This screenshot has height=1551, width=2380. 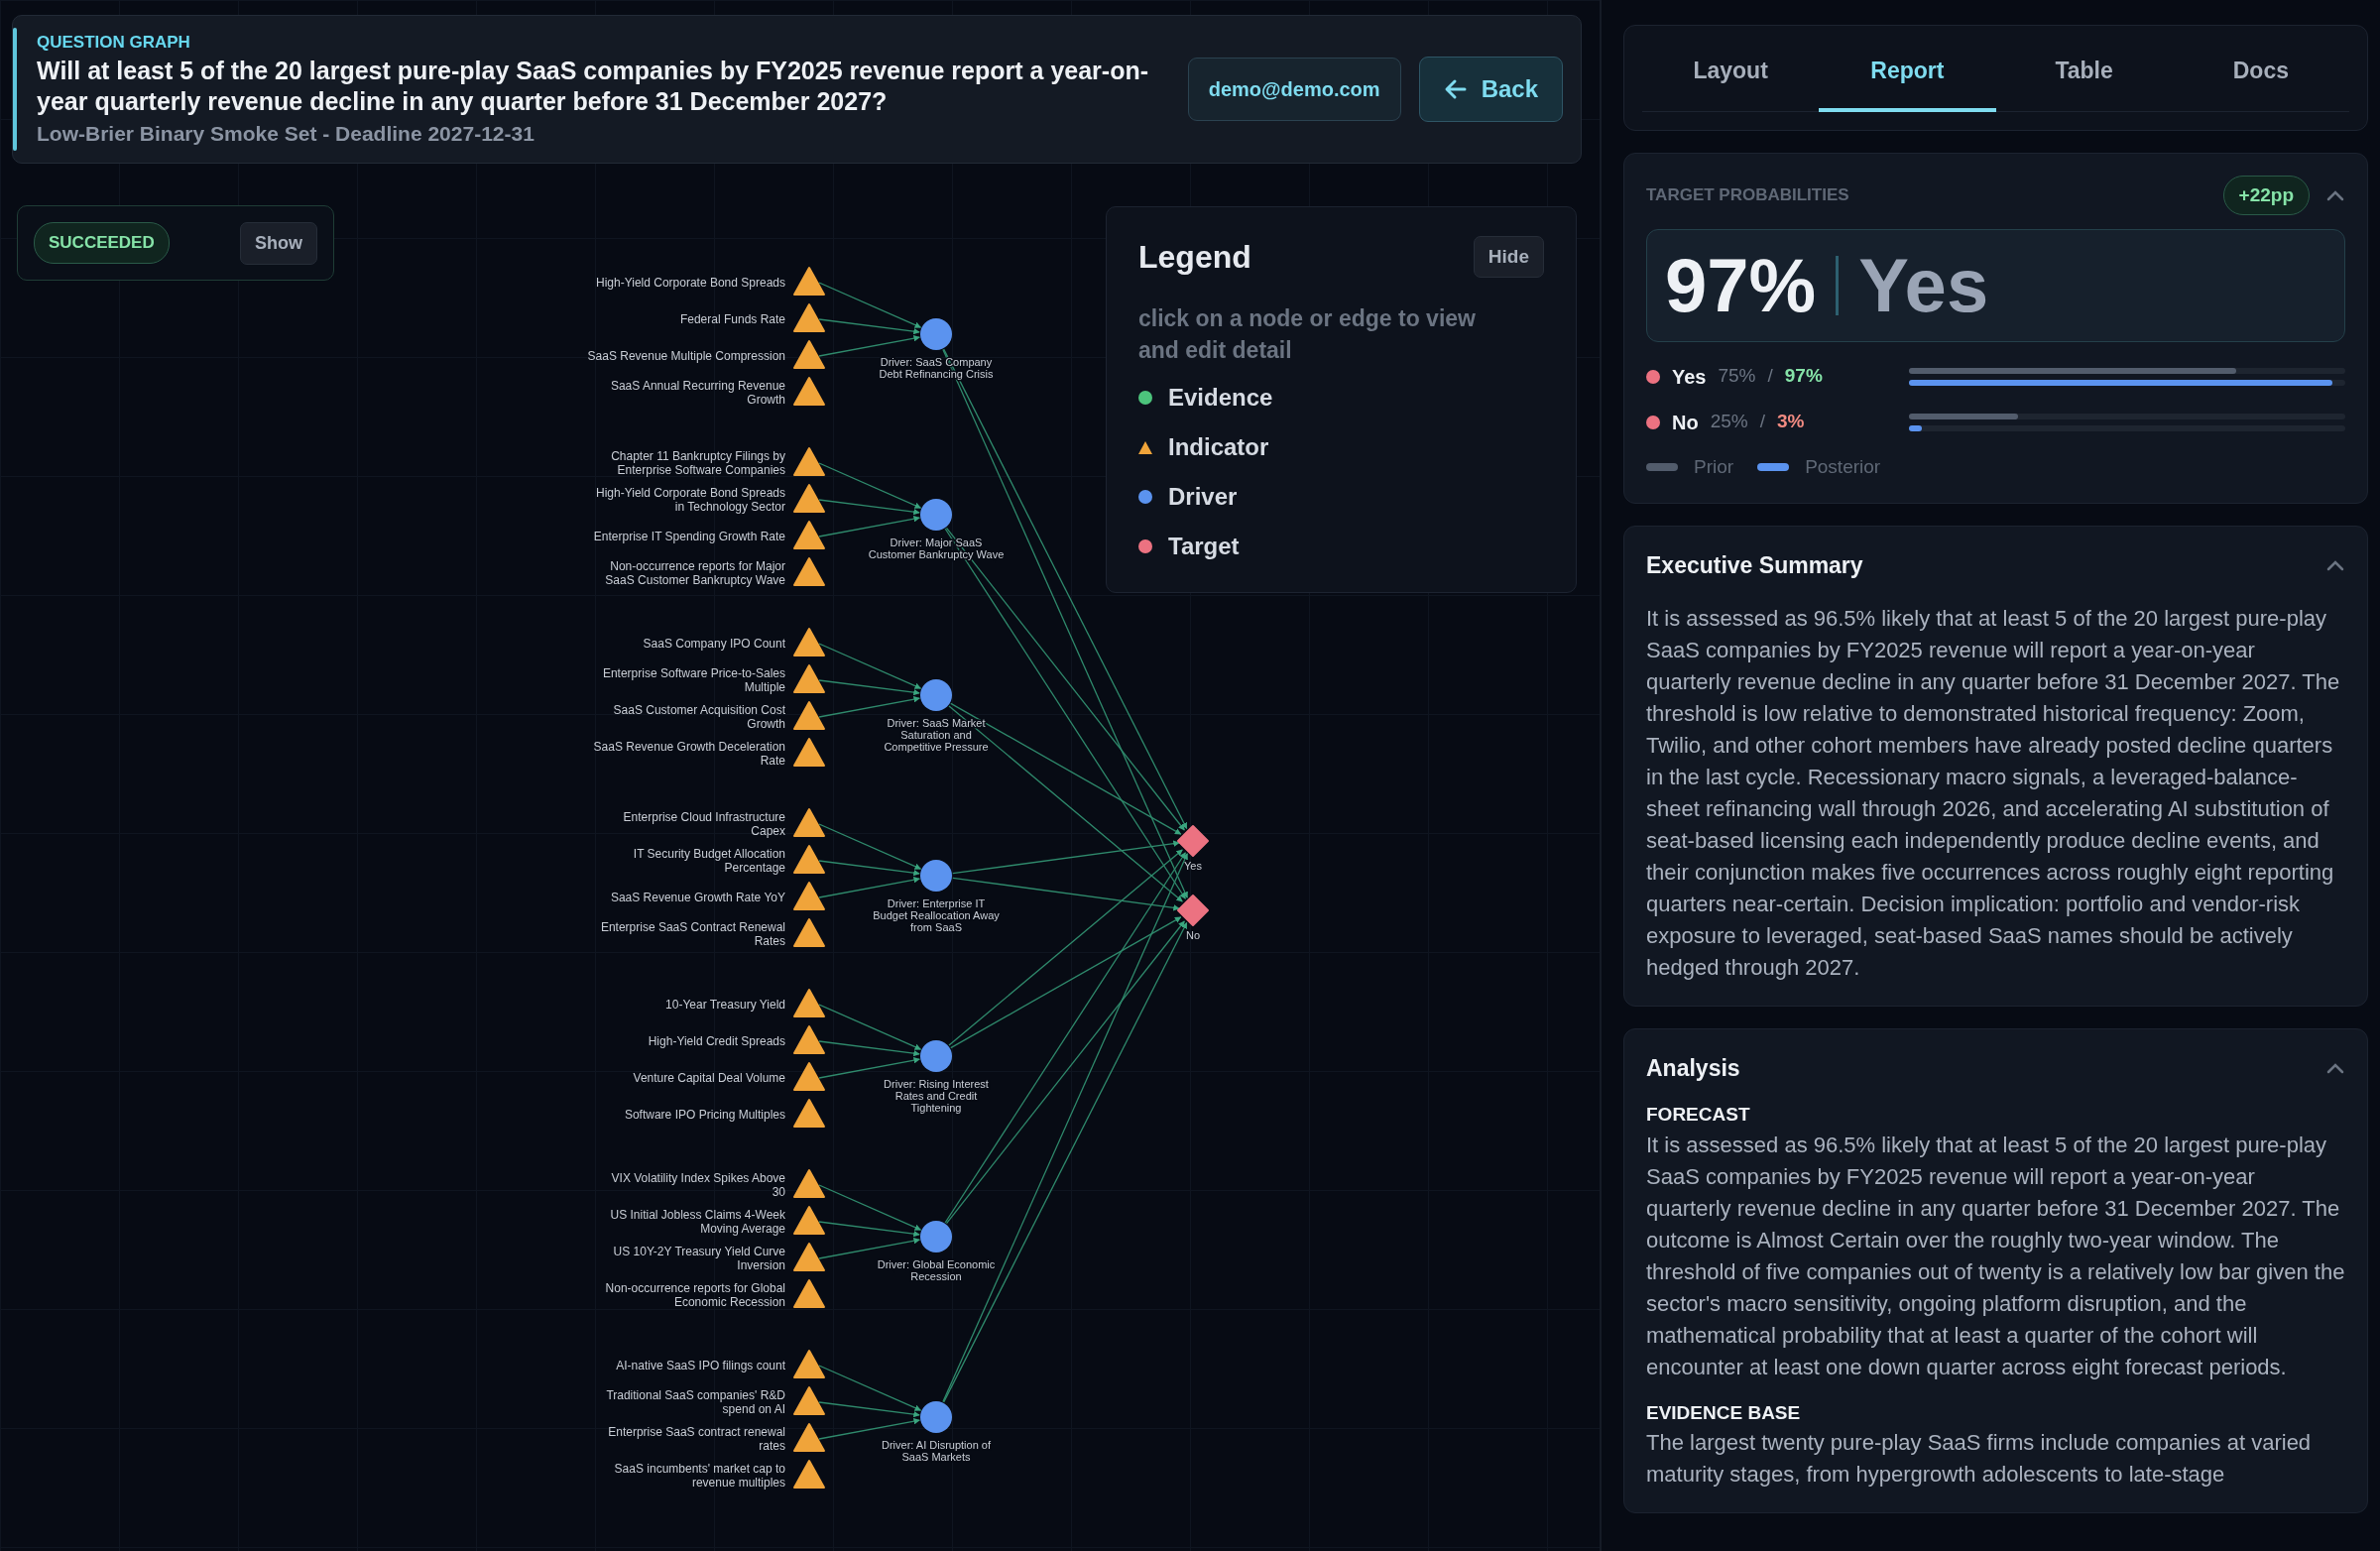 I want to click on chevron-up-icon, so click(x=2335, y=565).